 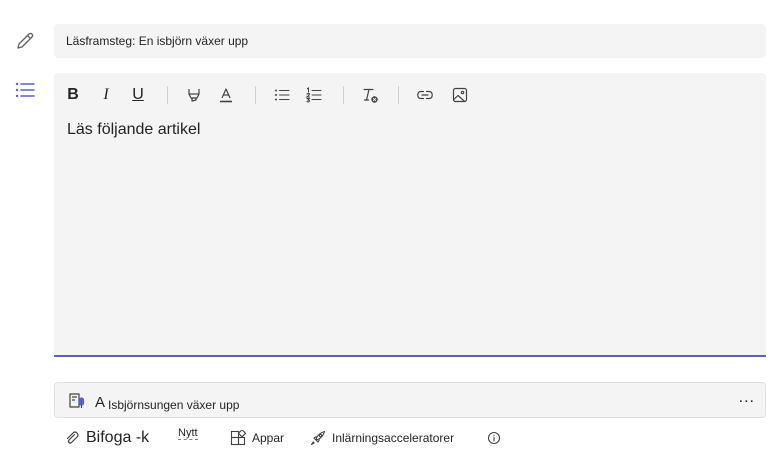 I want to click on underline-button: U, so click(x=138, y=95).